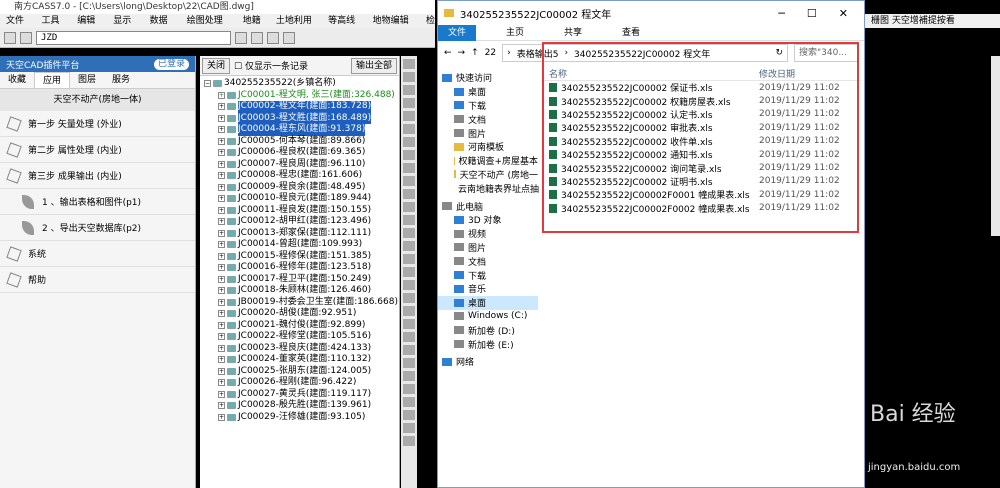  I want to click on ribbon-tab: 查看, so click(631, 33).